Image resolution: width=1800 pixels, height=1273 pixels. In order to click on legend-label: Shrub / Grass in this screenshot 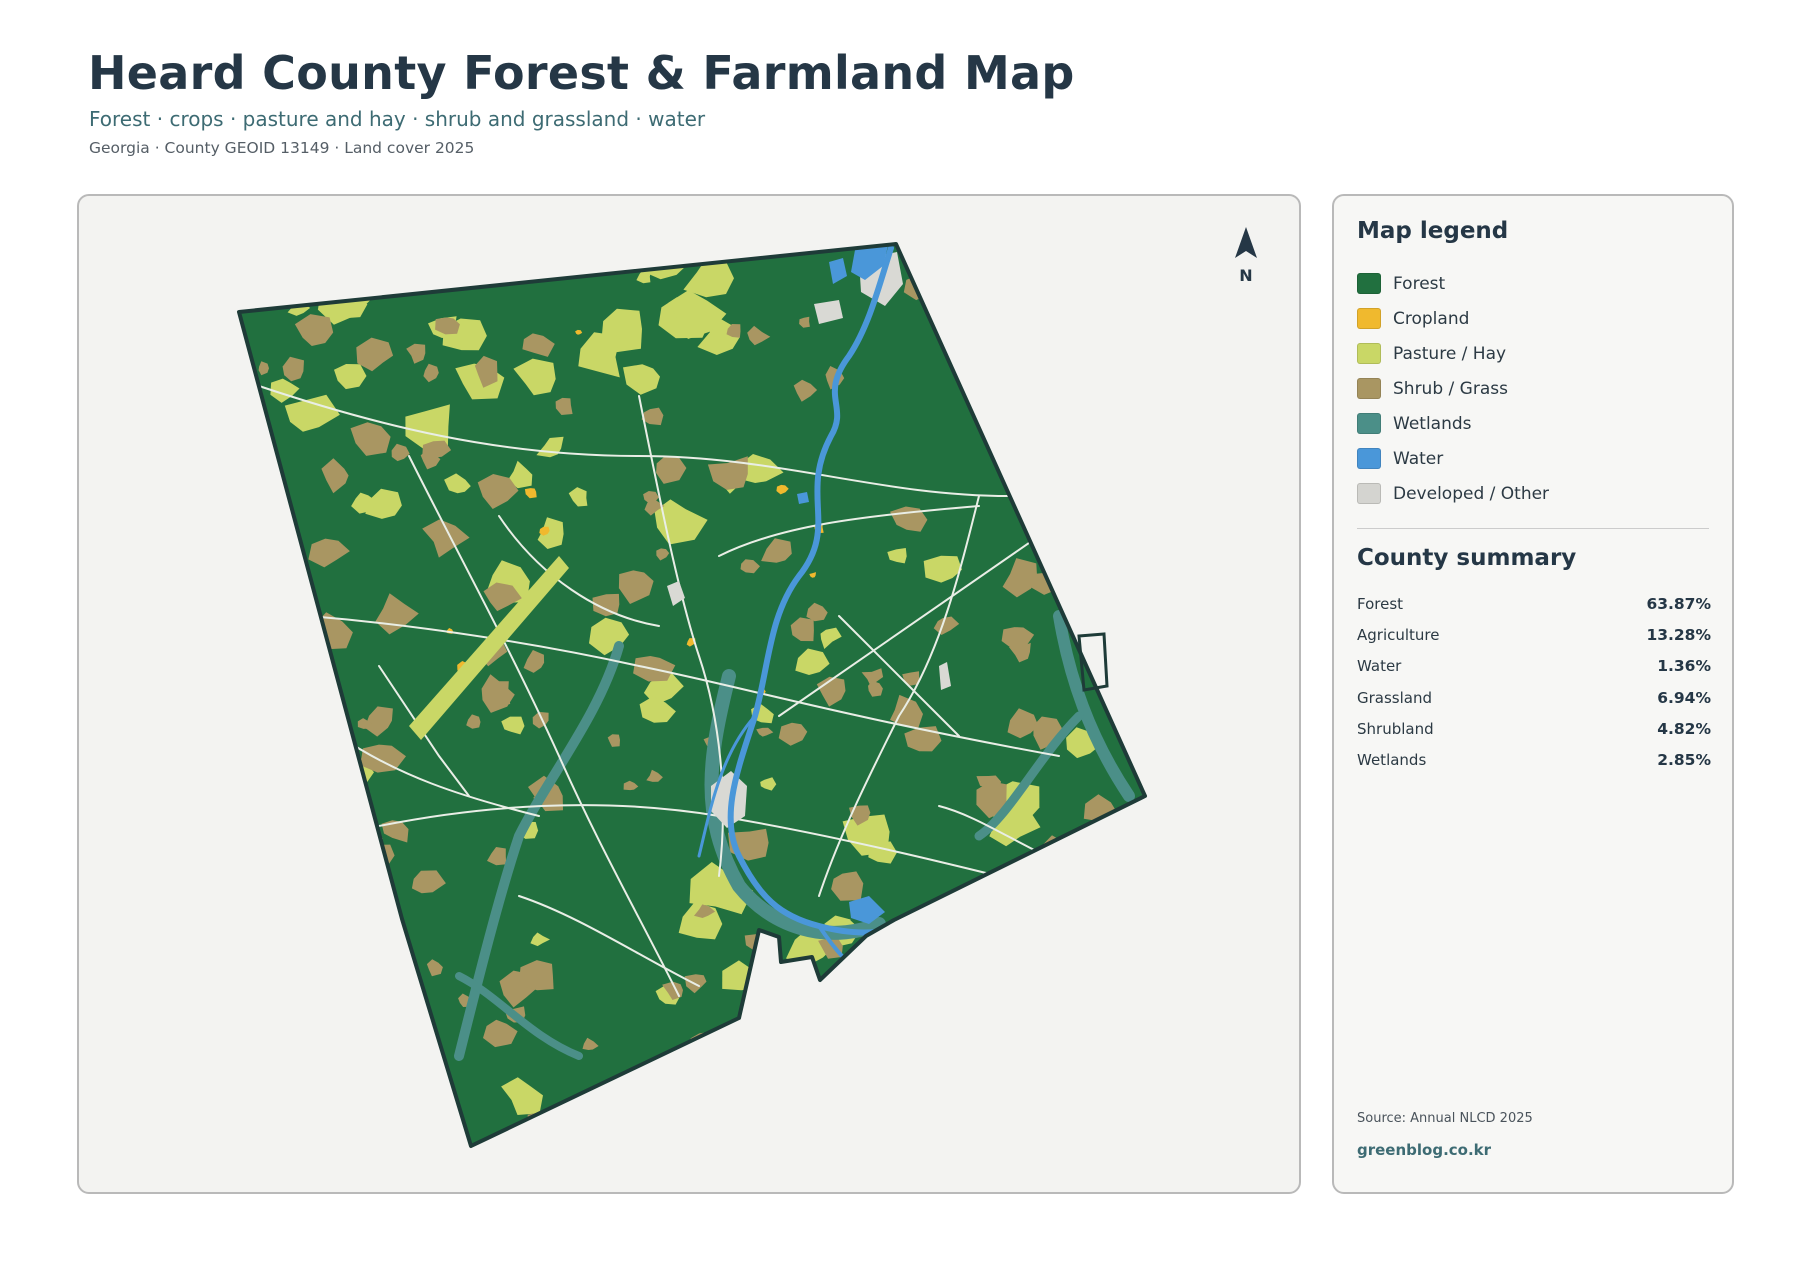, I will do `click(1450, 388)`.